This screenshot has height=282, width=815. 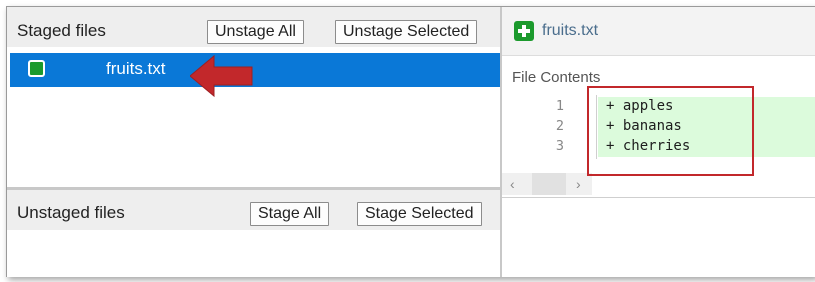 I want to click on stage-selected-button: Stage Selected, so click(x=419, y=214).